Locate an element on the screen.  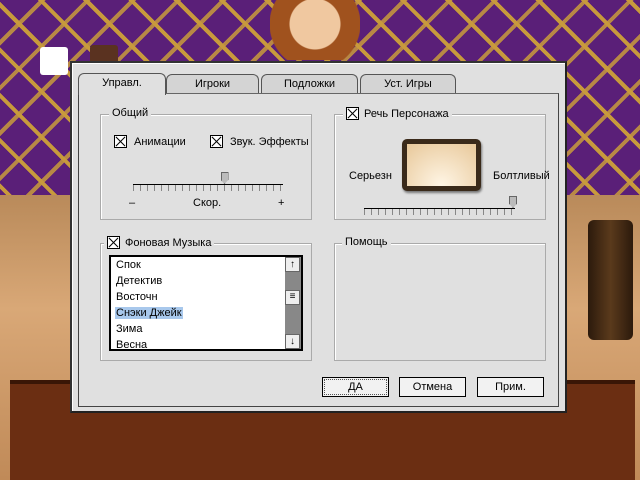
serious-label: Серьезн is located at coordinates (370, 176).